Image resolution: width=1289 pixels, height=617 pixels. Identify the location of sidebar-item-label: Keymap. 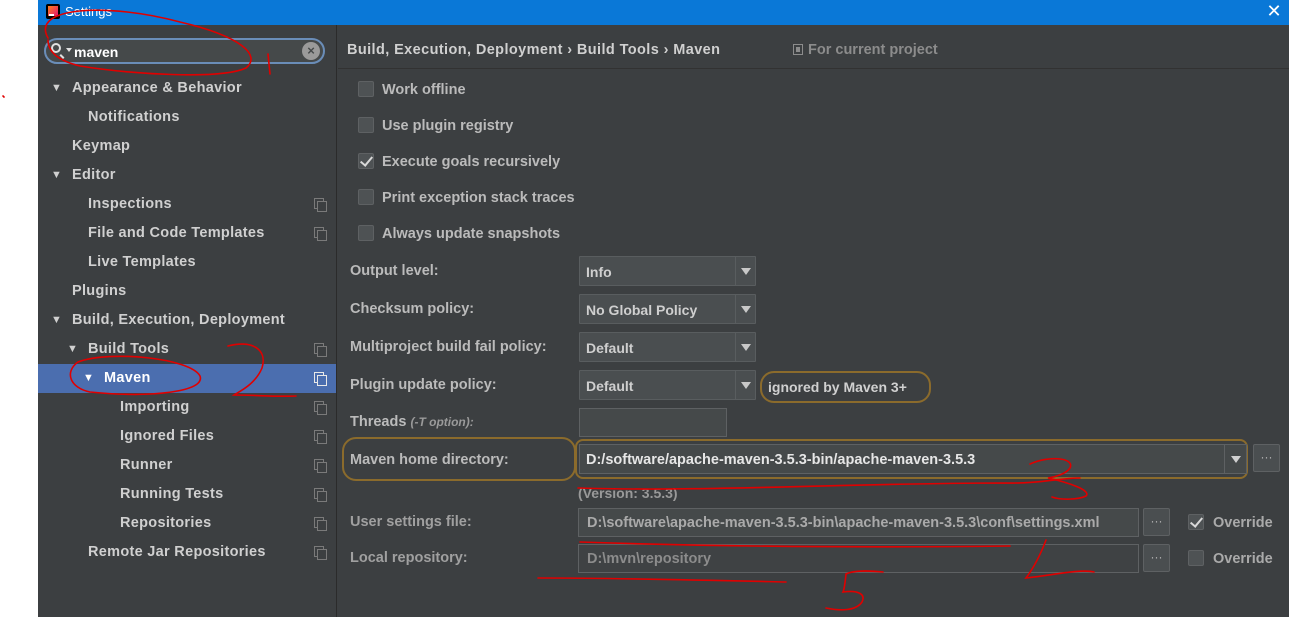
(101, 146).